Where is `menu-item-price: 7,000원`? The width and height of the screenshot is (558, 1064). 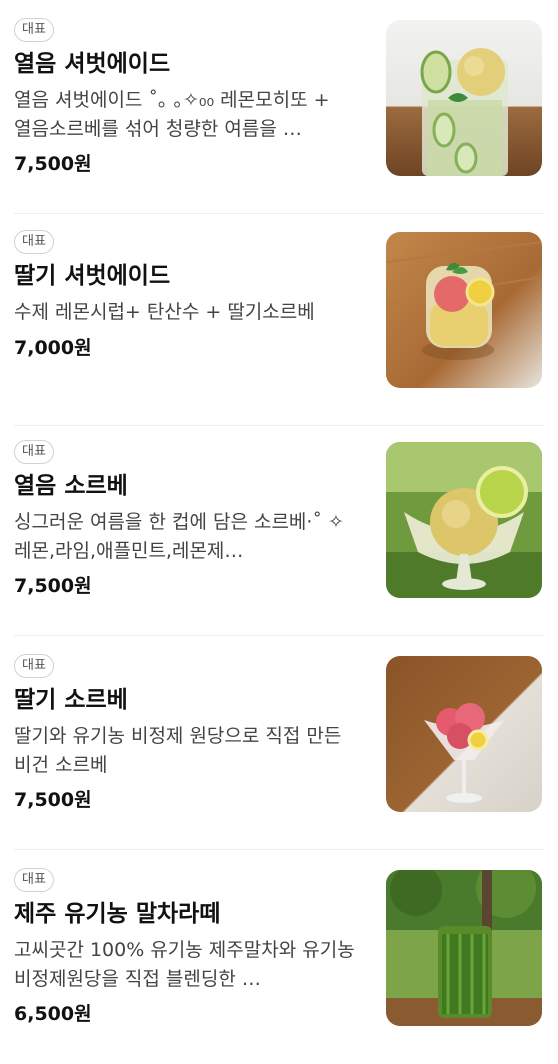
menu-item-price: 7,000원 is located at coordinates (53, 348).